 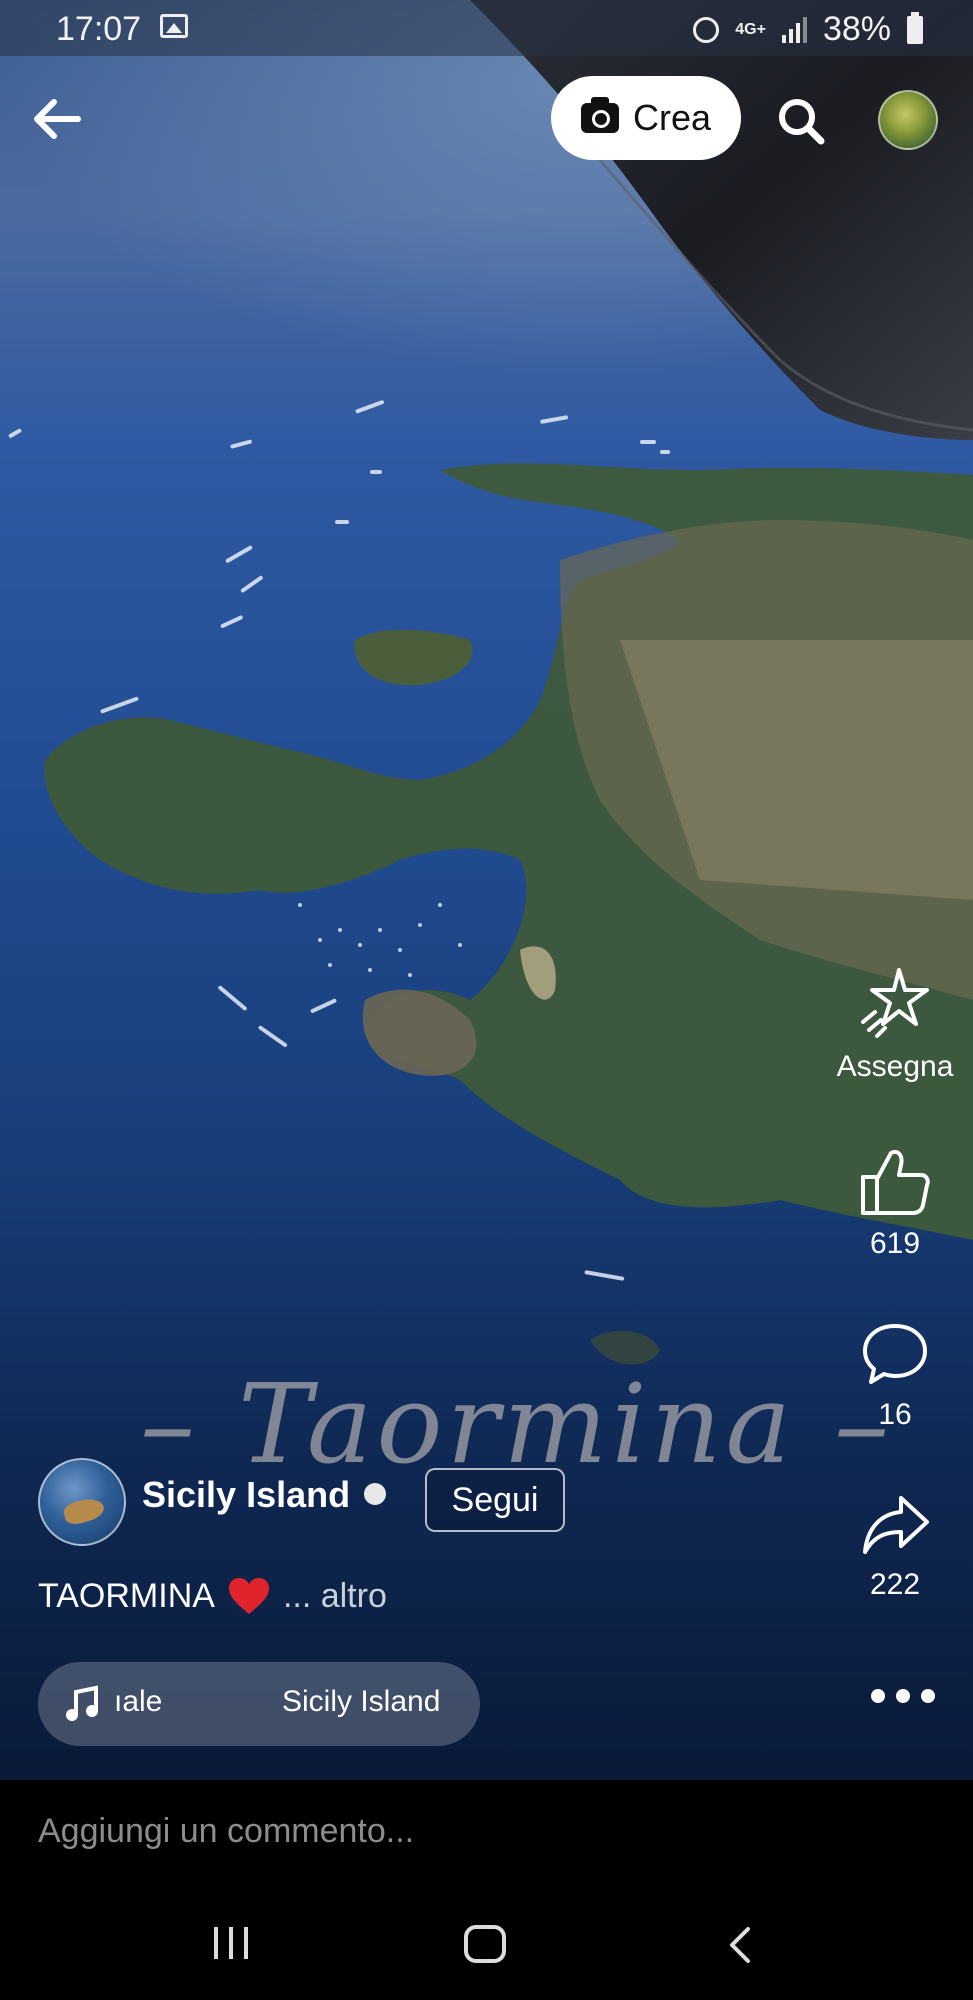 What do you see at coordinates (246, 1495) in the screenshot?
I see `page-name: Sicily Island` at bounding box center [246, 1495].